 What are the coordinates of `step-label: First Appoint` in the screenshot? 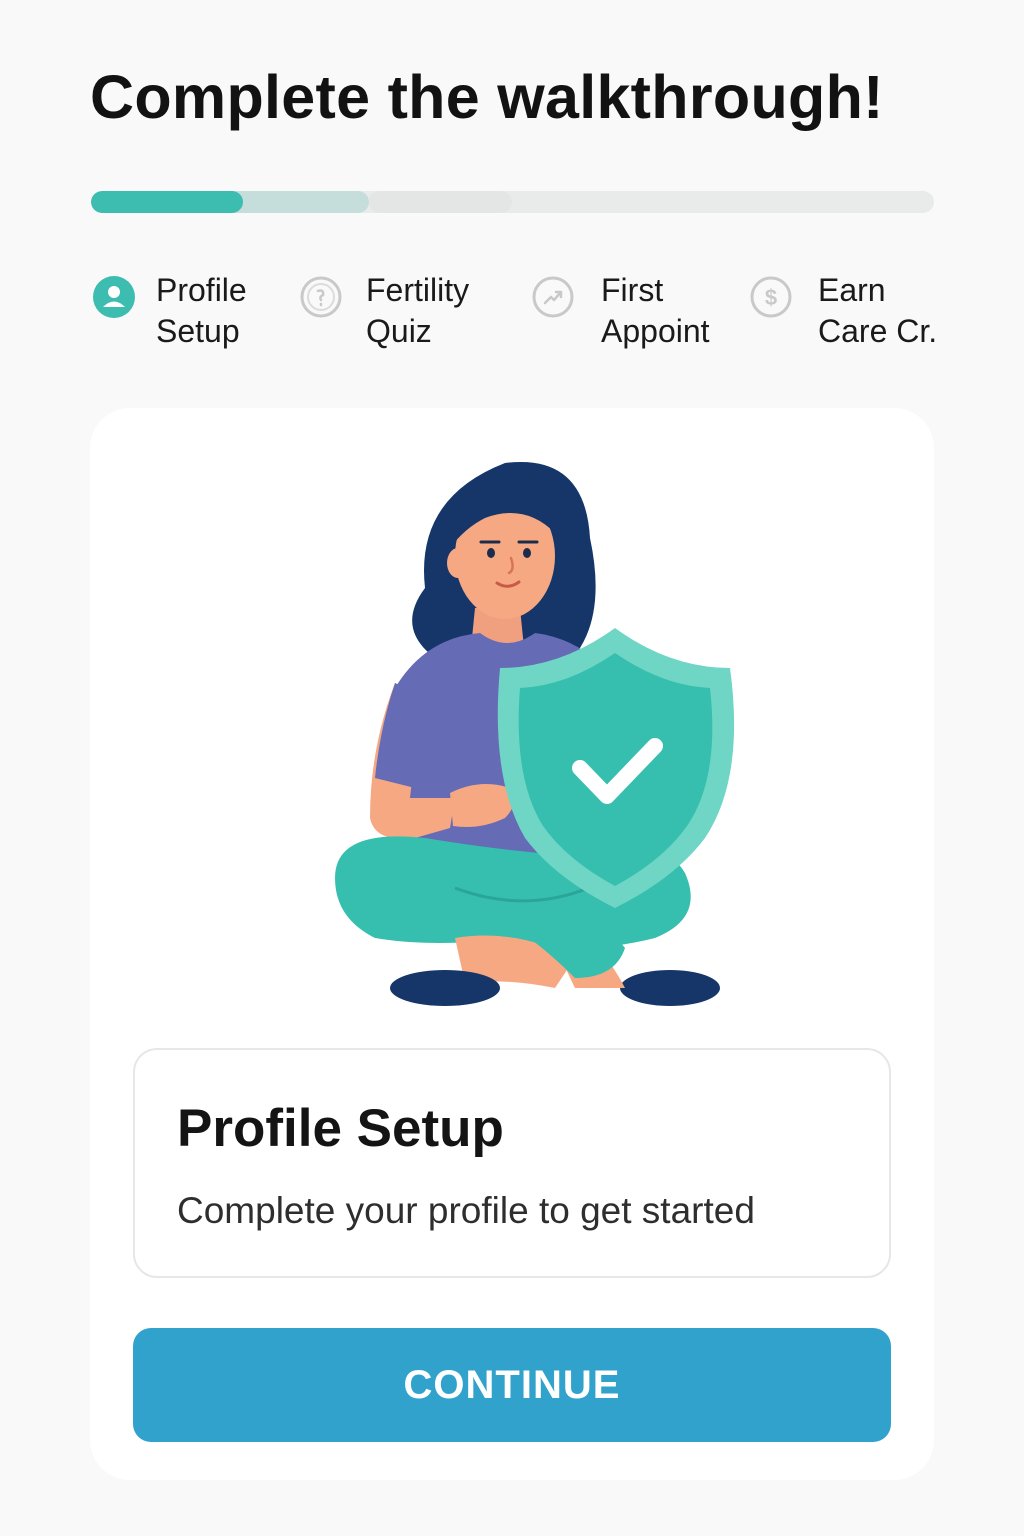 It's located at (655, 310).